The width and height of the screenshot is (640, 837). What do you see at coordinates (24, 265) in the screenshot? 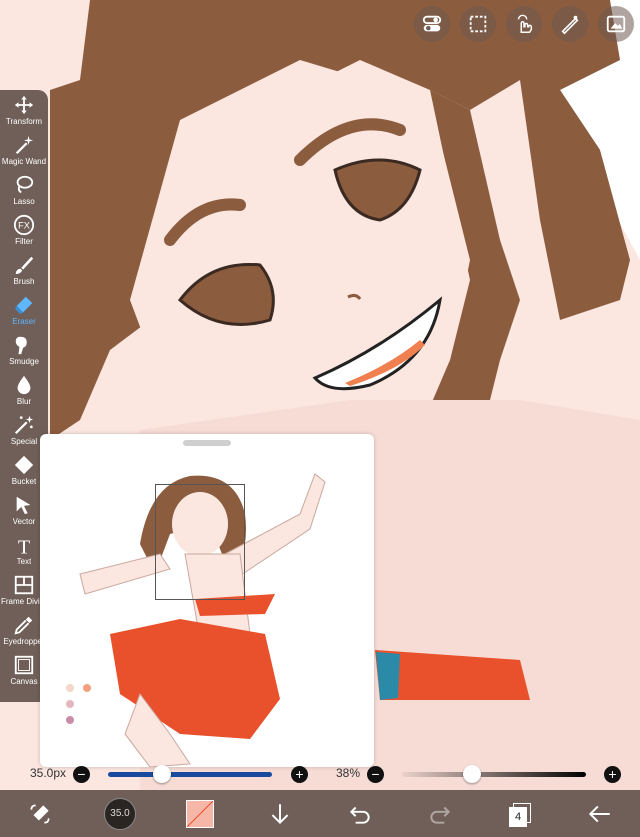
I see `brush-icon` at bounding box center [24, 265].